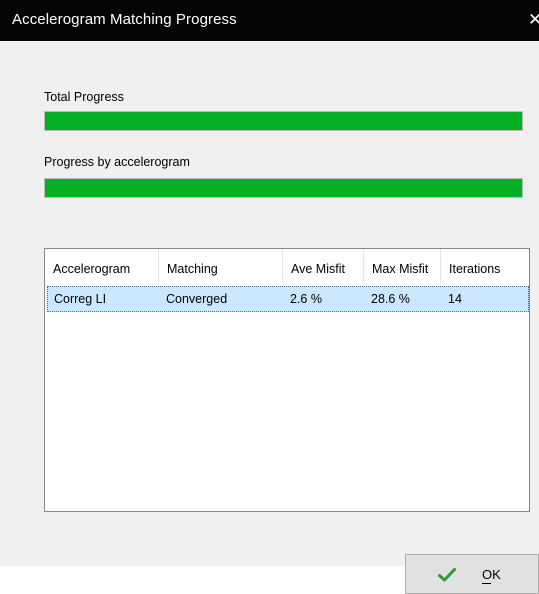 This screenshot has height=594, width=539. I want to click on title-bar: Accelerogram Matching Progress ✕, so click(269, 20).